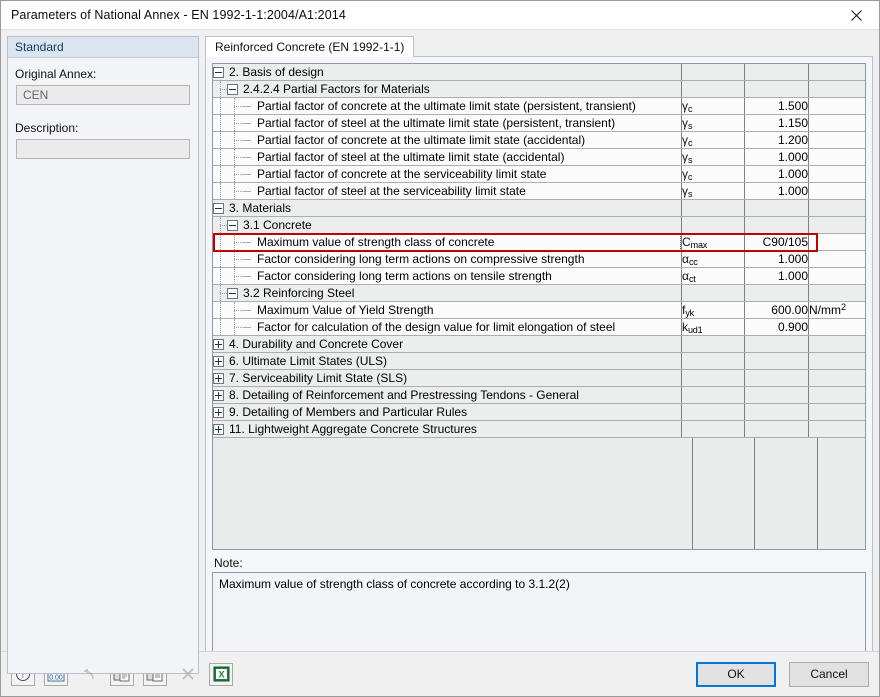  What do you see at coordinates (276, 72) in the screenshot?
I see `row-label: 2. Basis of design` at bounding box center [276, 72].